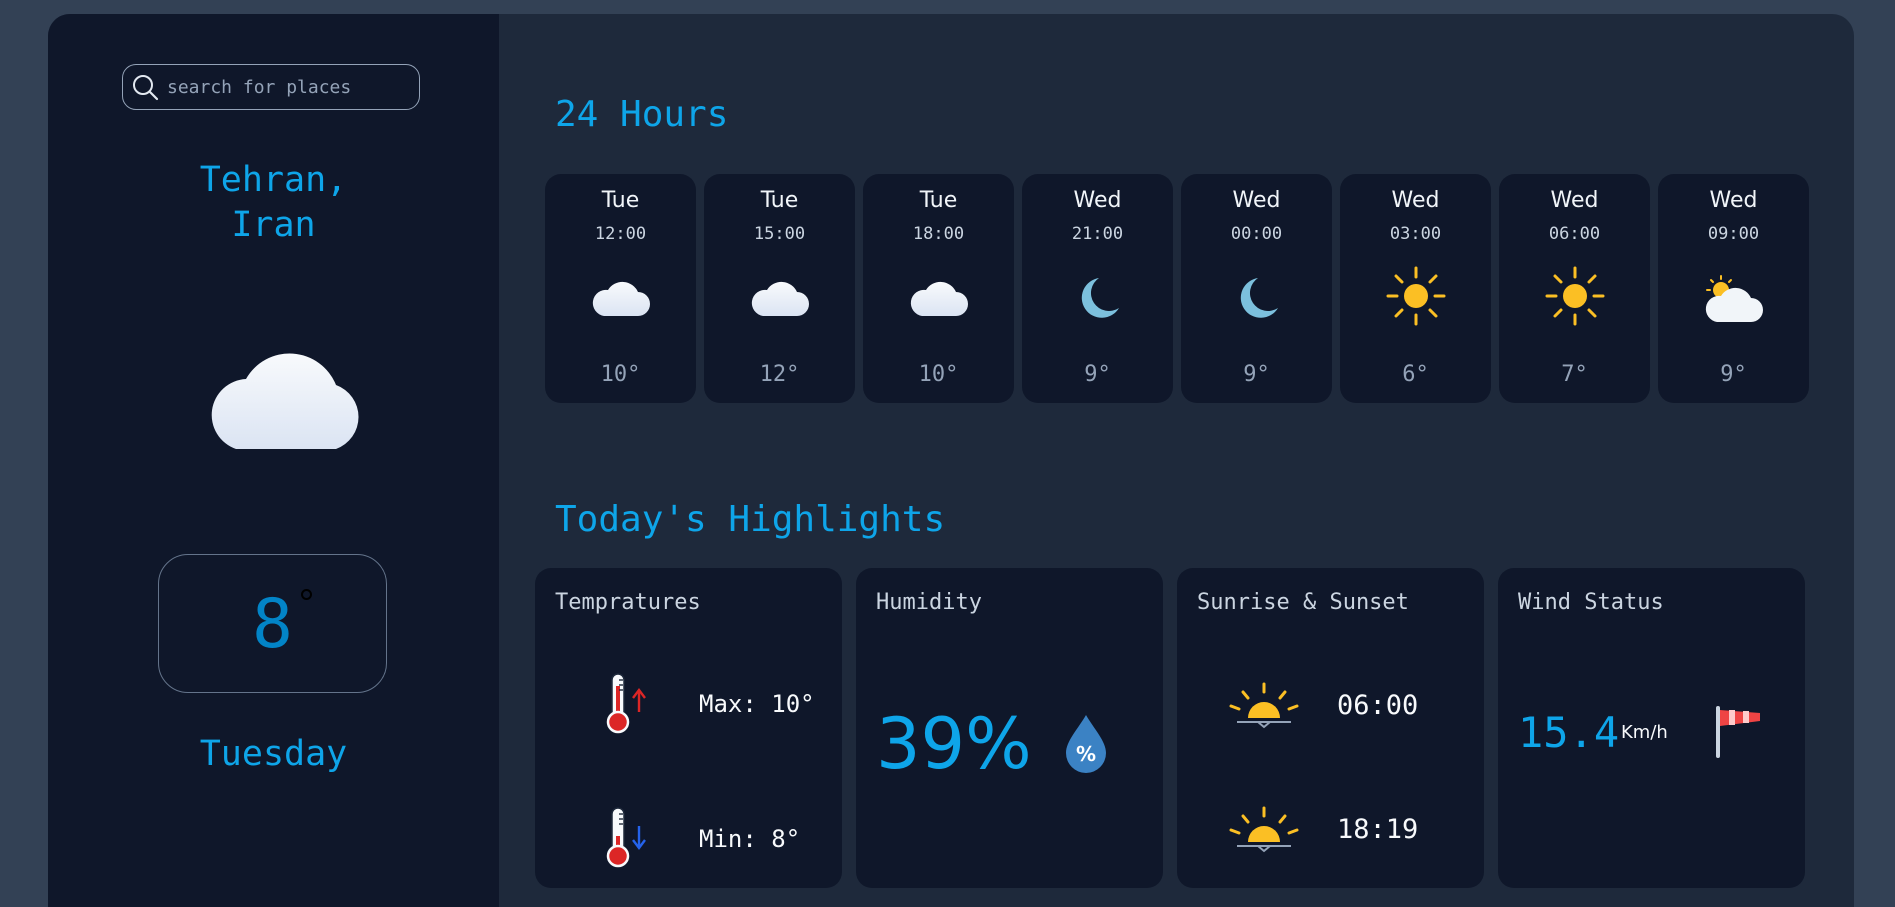 The height and width of the screenshot is (907, 1895). I want to click on temperature-min: Min: 8°, so click(750, 839).